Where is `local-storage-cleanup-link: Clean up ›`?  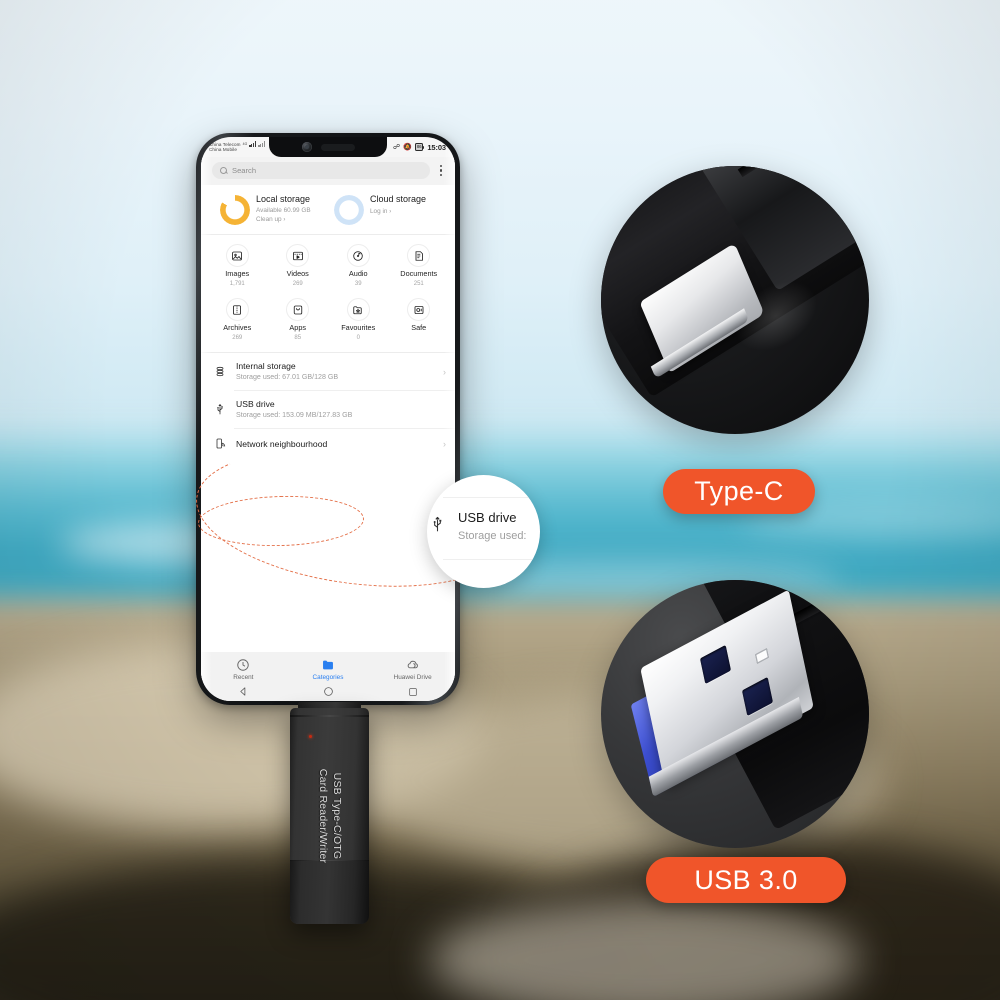
local-storage-cleanup-link: Clean up › is located at coordinates (283, 220).